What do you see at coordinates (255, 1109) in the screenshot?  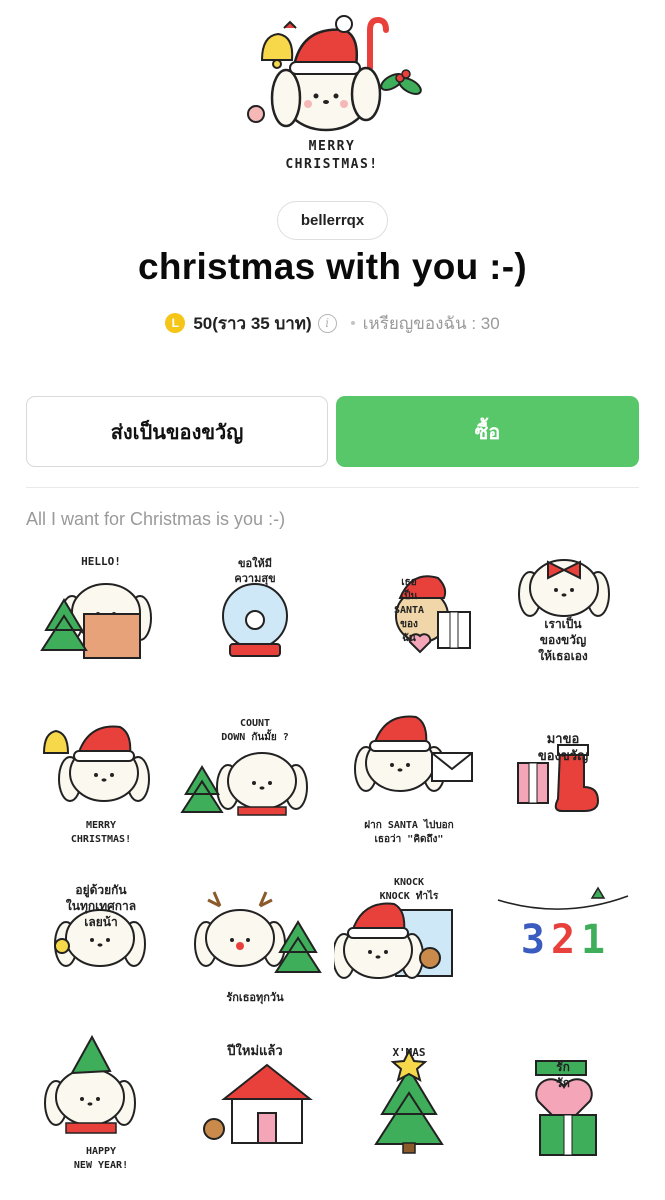 I see `sticker-new-year-house: ปีใหม่แล้ว` at bounding box center [255, 1109].